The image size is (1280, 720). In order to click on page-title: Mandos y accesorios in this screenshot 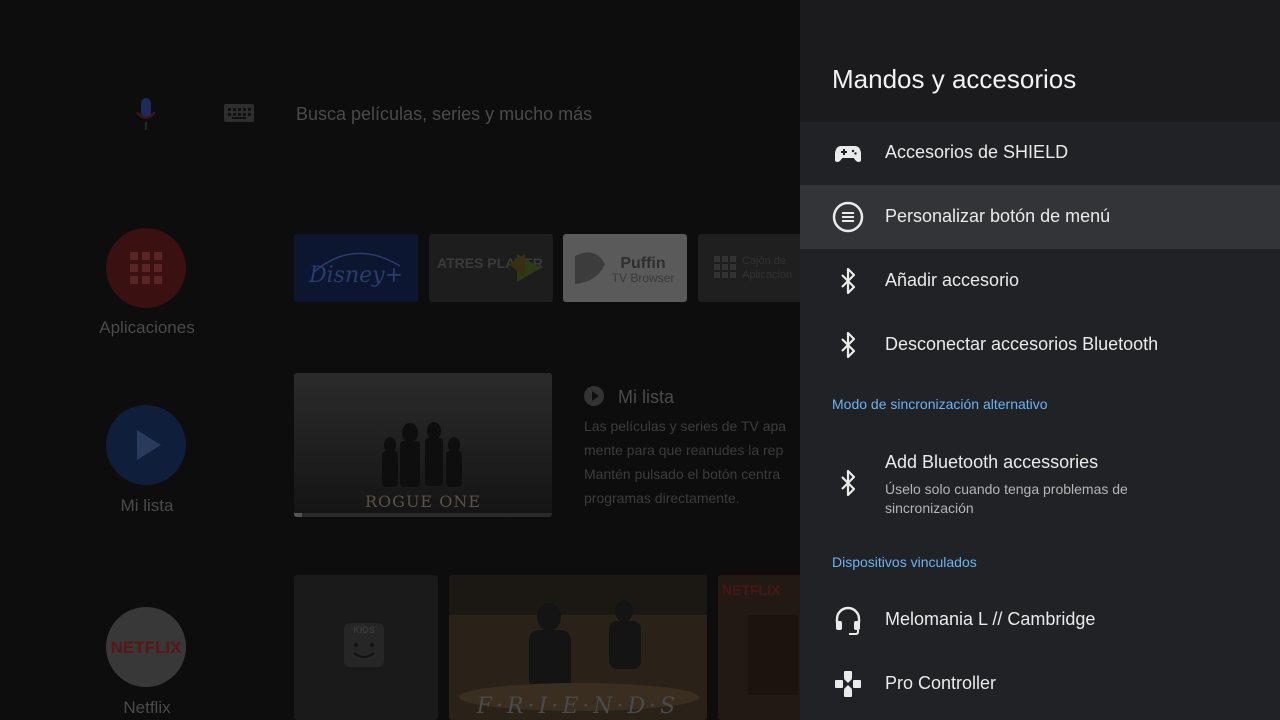, I will do `click(954, 79)`.